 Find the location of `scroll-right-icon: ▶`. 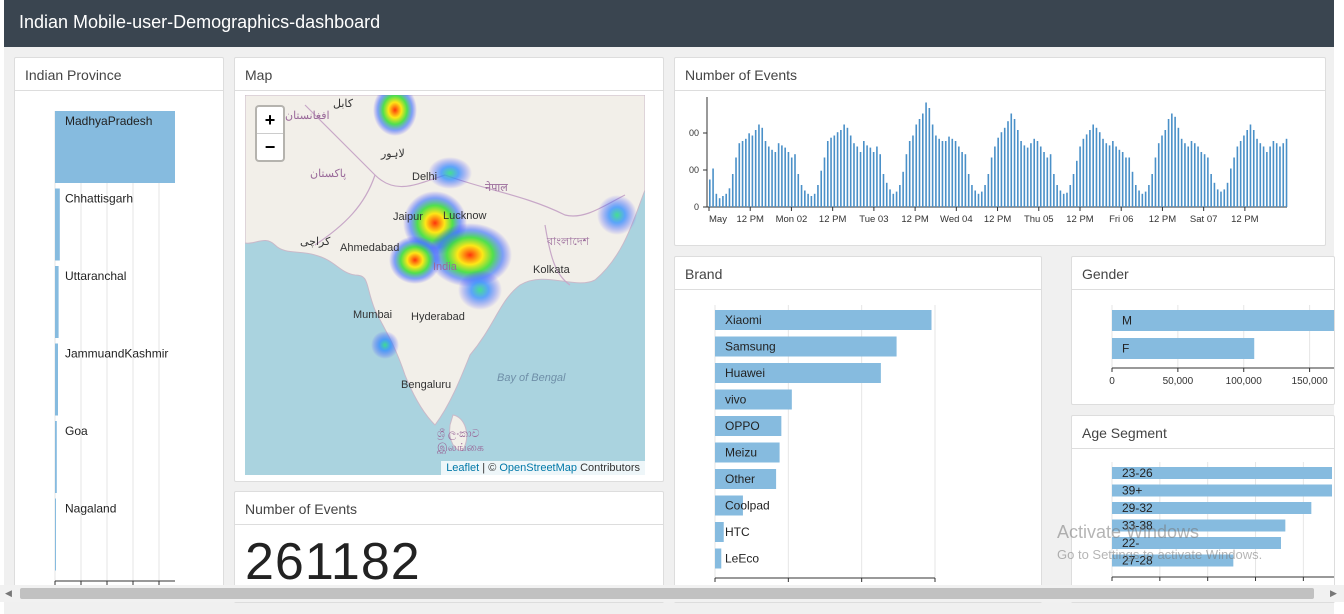

scroll-right-icon: ▶ is located at coordinates (1333, 593).